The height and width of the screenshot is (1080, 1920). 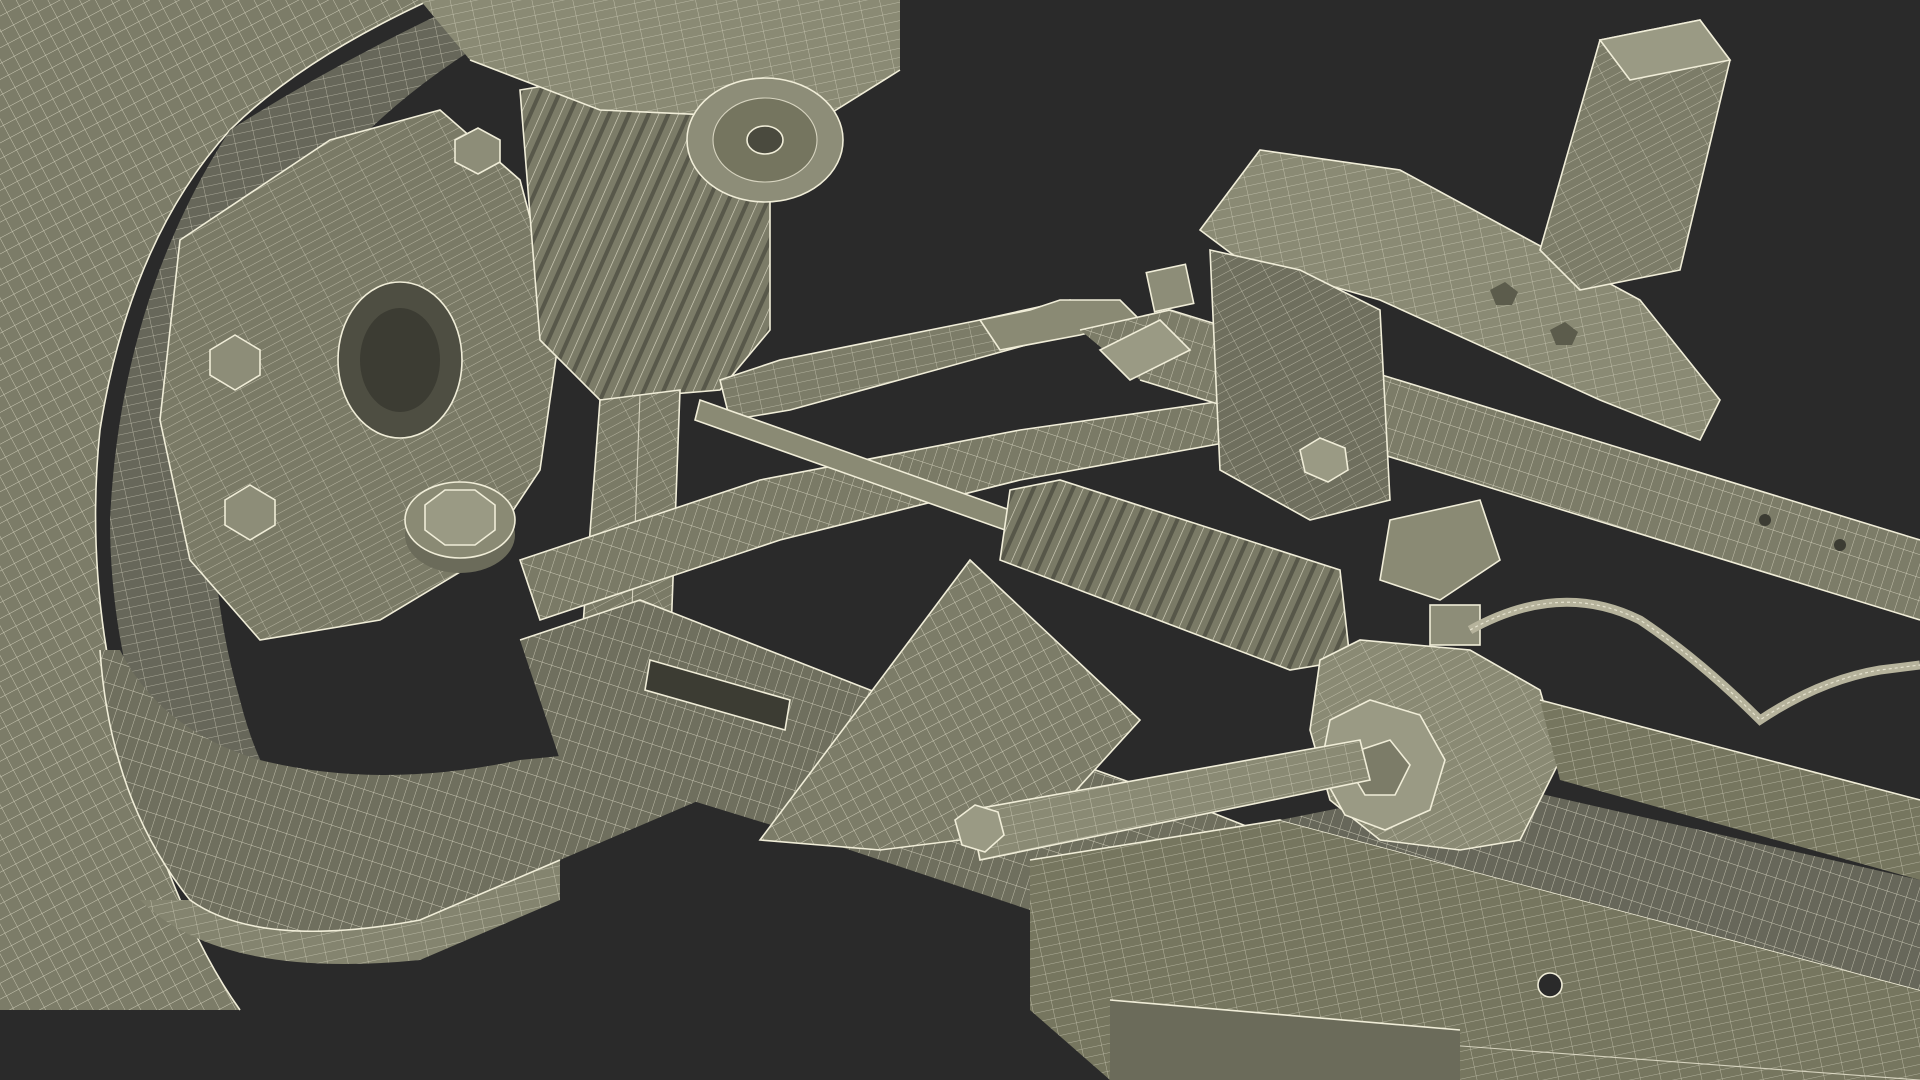 What do you see at coordinates (460, 527) in the screenshot?
I see `ball-joint` at bounding box center [460, 527].